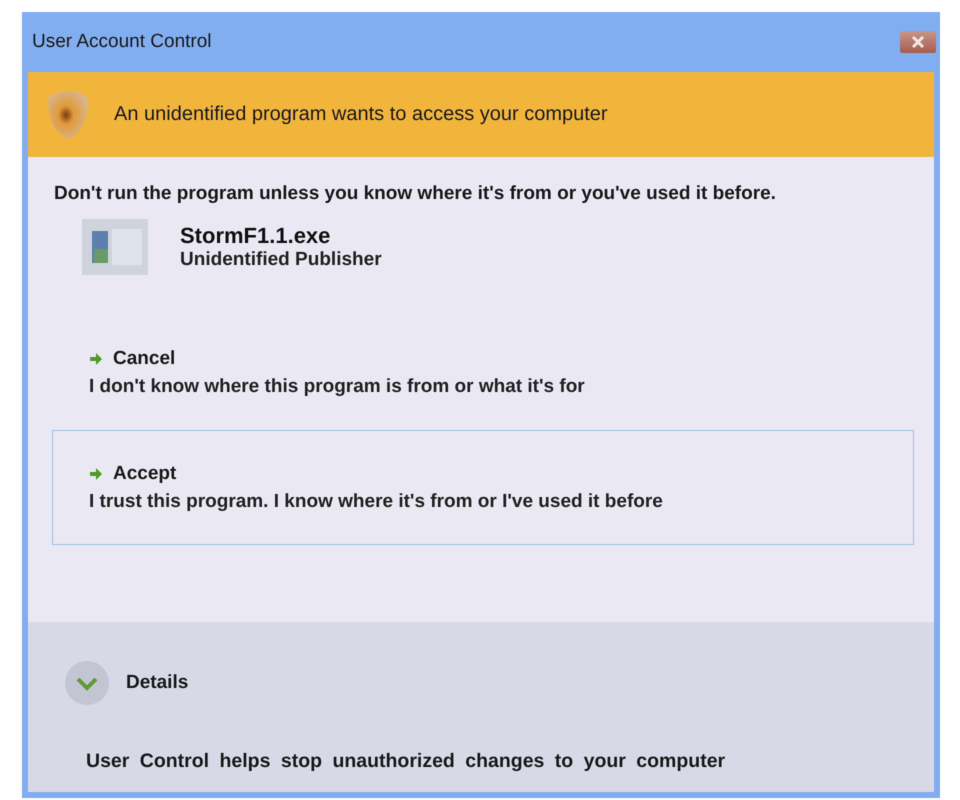 Image resolution: width=960 pixels, height=800 pixels. Describe the element at coordinates (115, 247) in the screenshot. I see `program-icon` at that location.